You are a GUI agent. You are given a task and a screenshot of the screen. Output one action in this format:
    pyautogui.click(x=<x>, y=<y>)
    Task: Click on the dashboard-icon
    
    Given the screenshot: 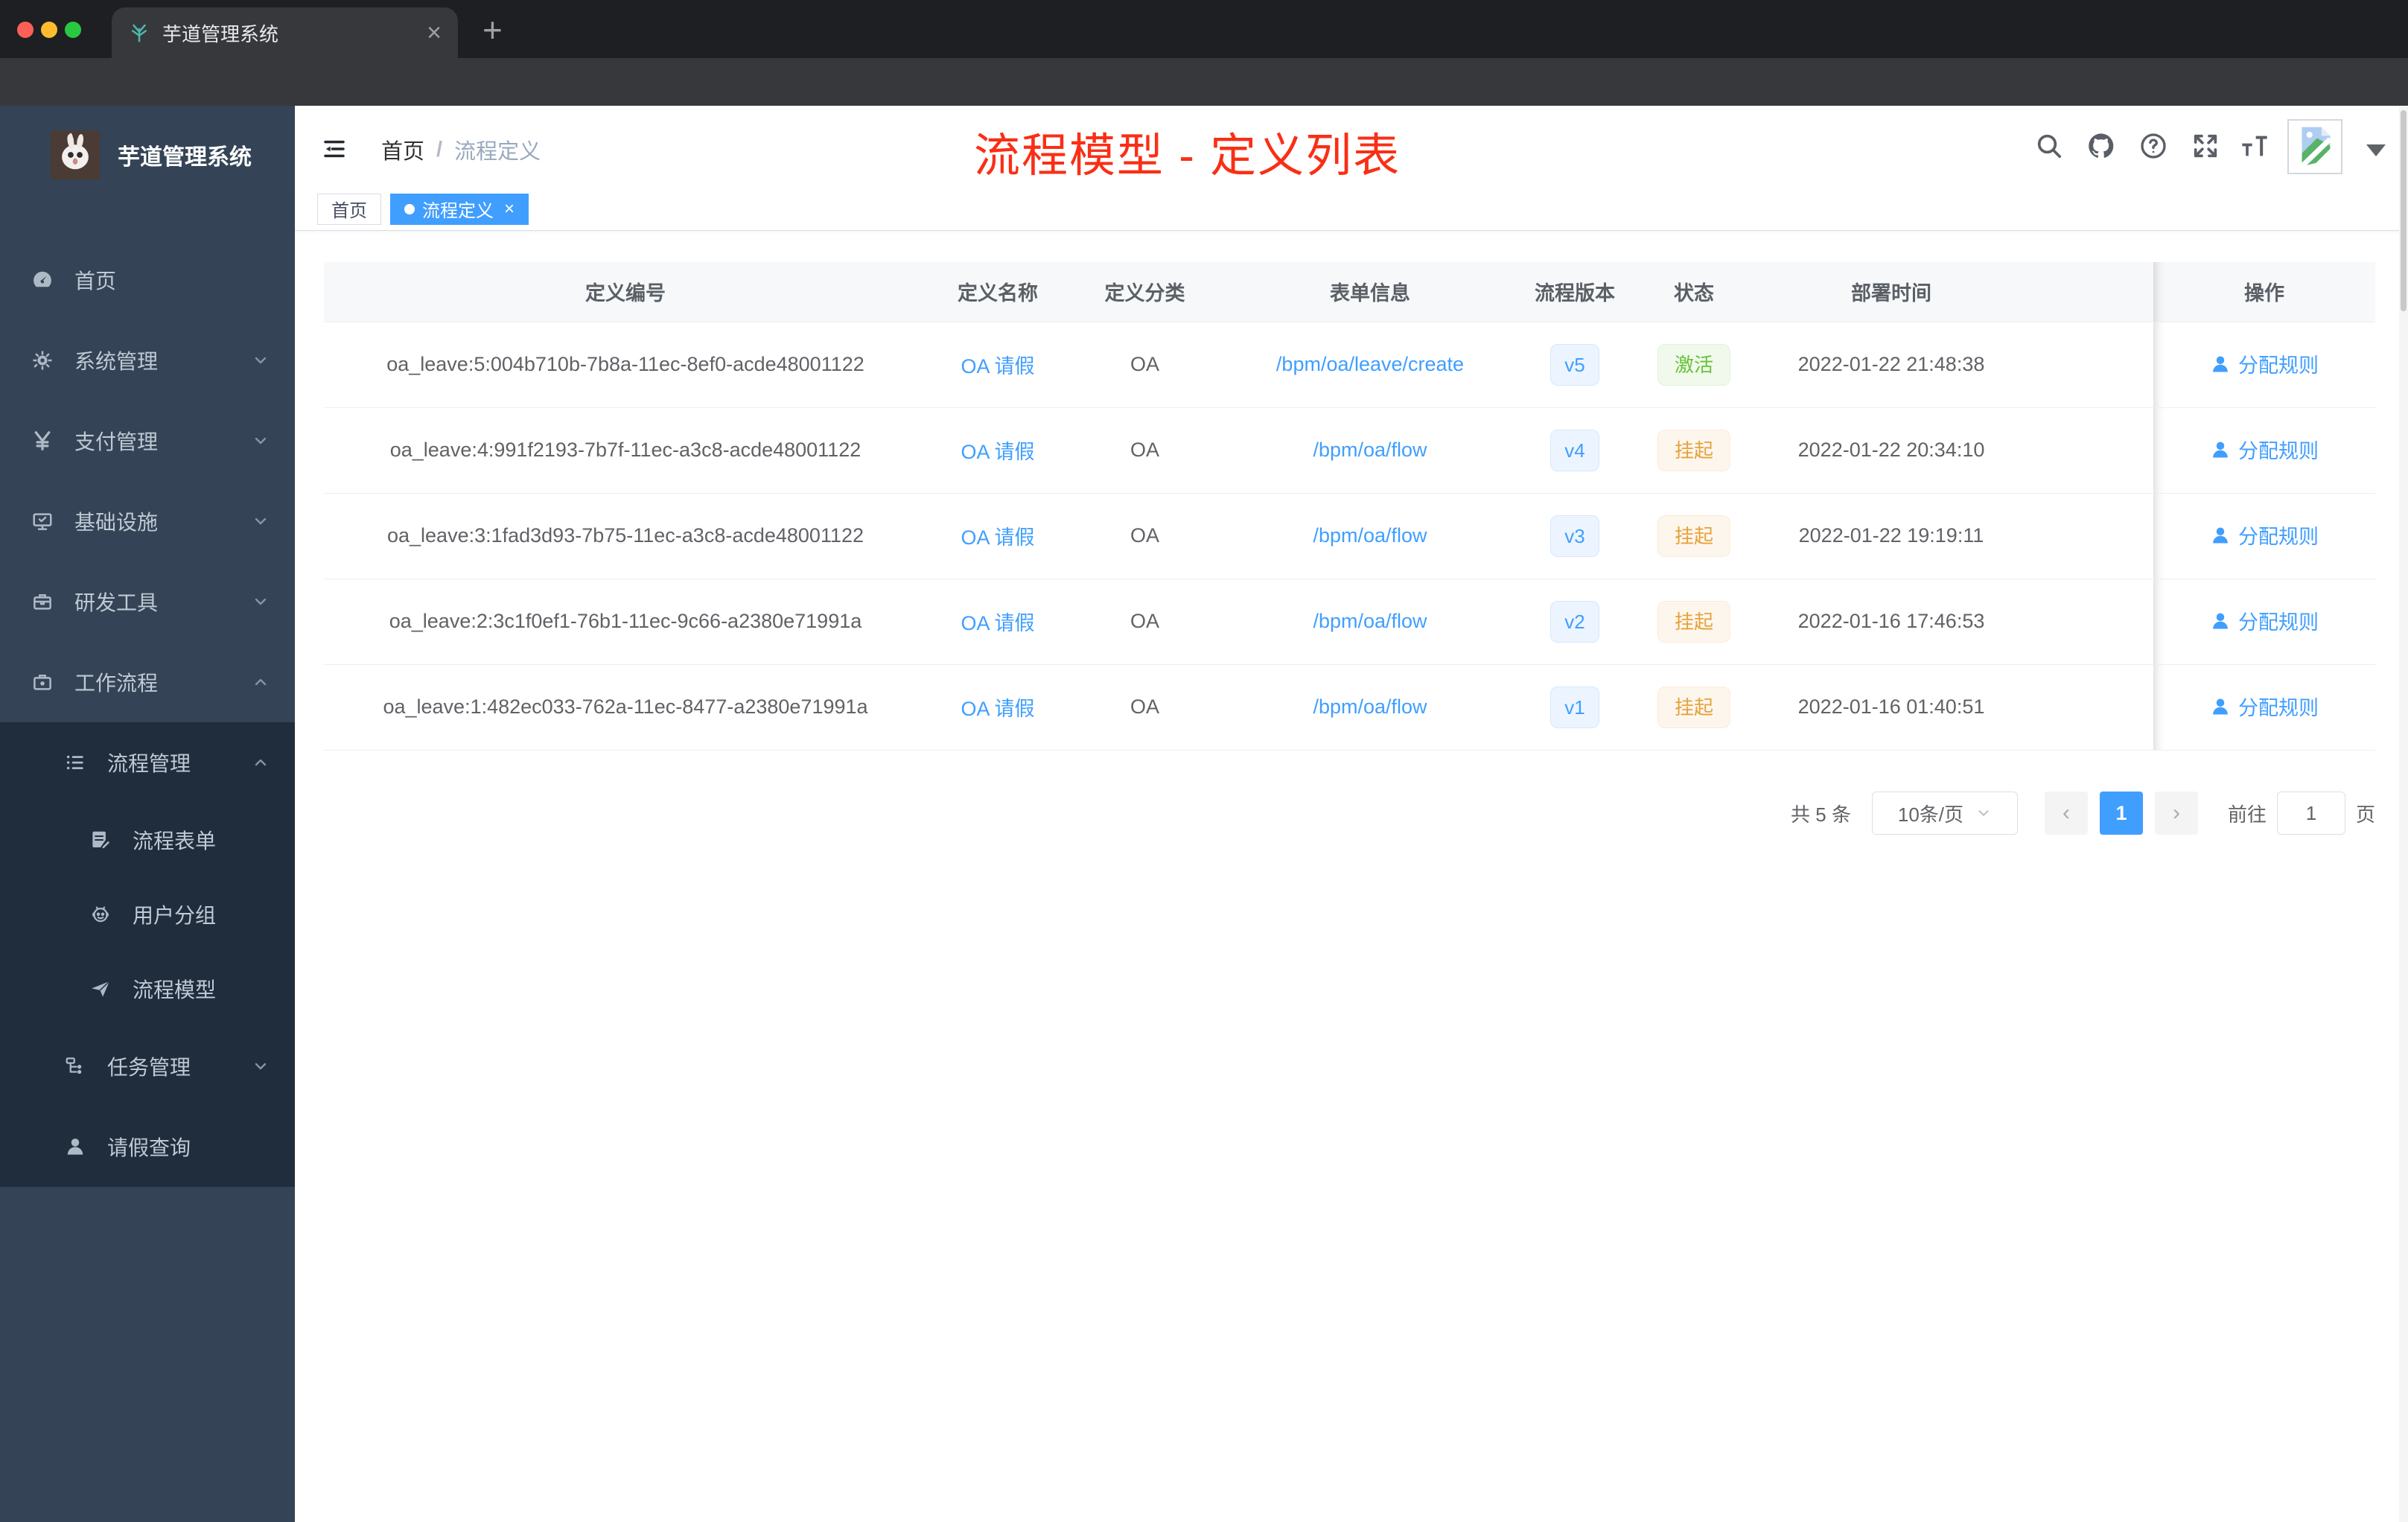 What is the action you would take?
    pyautogui.click(x=42, y=279)
    